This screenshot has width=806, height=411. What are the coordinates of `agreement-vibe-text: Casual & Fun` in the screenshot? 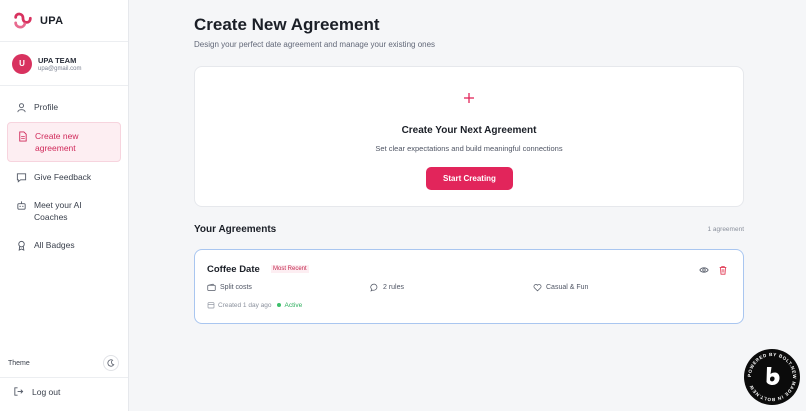 It's located at (567, 287).